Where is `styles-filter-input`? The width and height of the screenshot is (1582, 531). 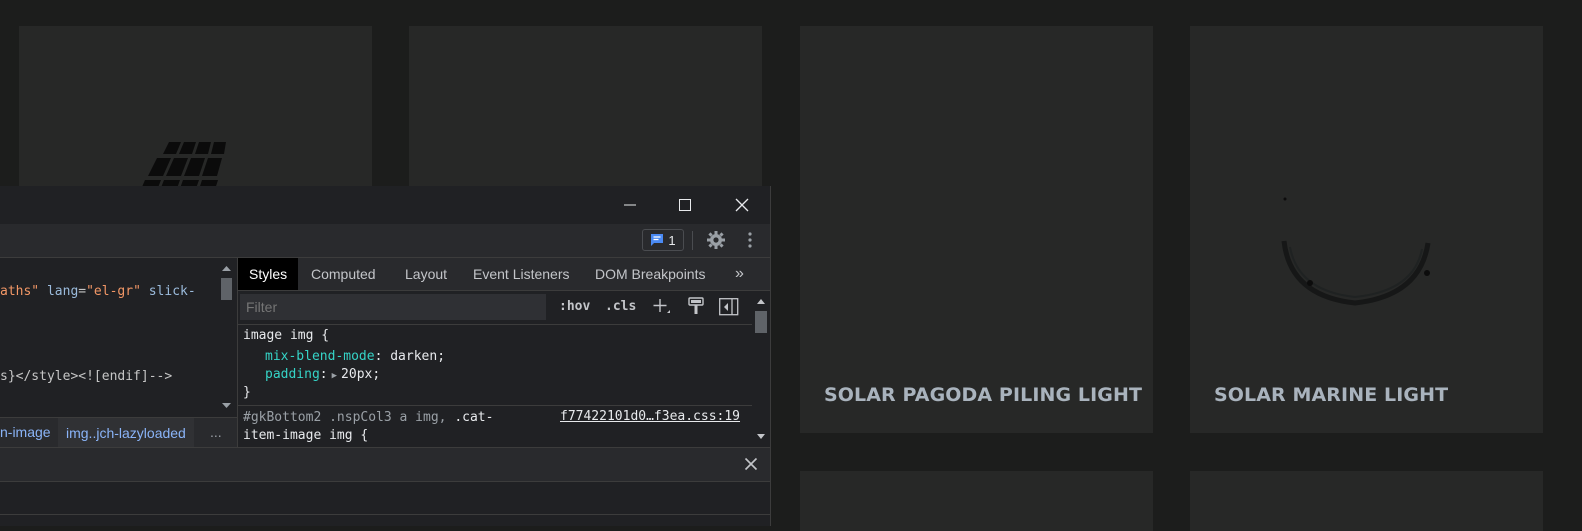
styles-filter-input is located at coordinates (393, 307).